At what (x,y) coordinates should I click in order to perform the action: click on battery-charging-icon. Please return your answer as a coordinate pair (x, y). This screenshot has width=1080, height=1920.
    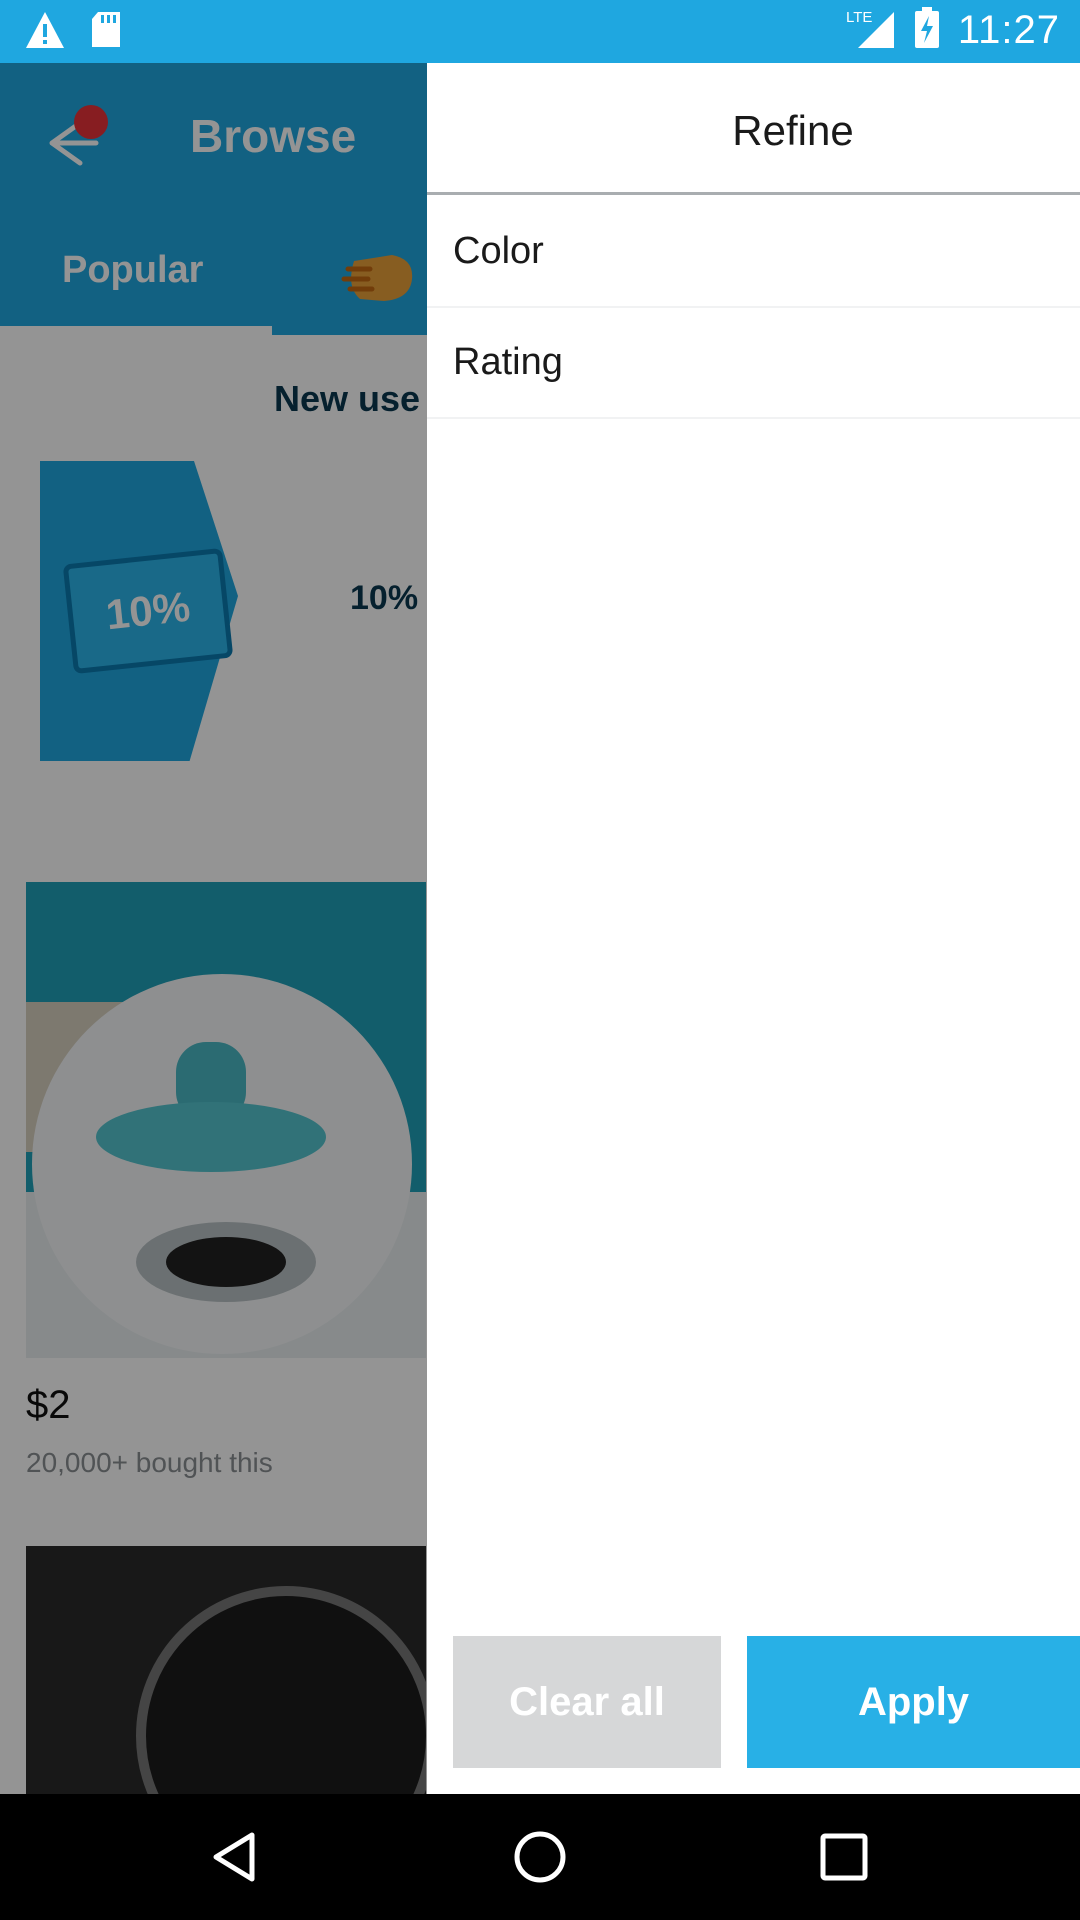
    Looking at the image, I should click on (927, 30).